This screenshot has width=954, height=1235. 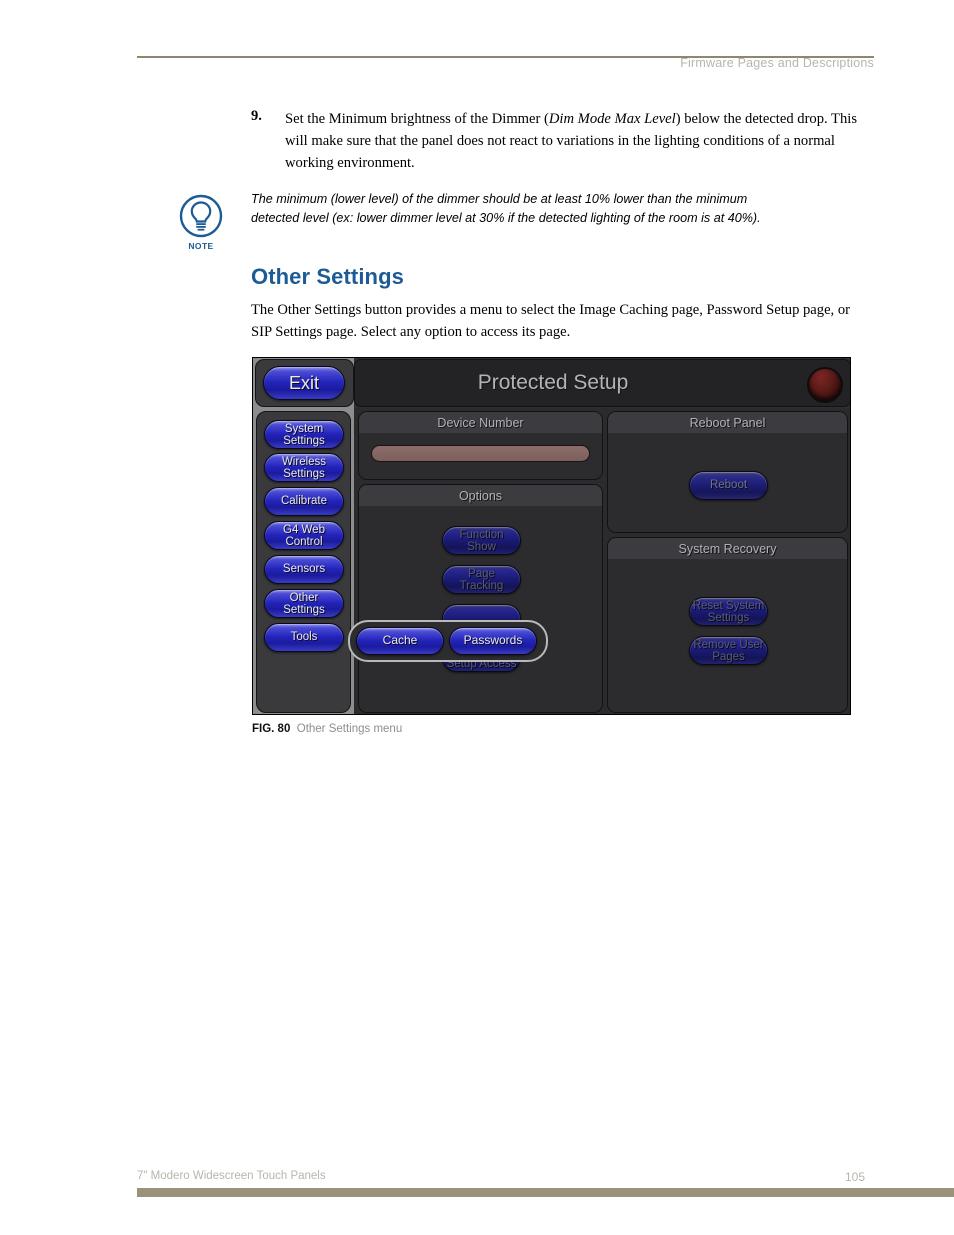 What do you see at coordinates (481, 535) in the screenshot?
I see `button-label-line1: Function` at bounding box center [481, 535].